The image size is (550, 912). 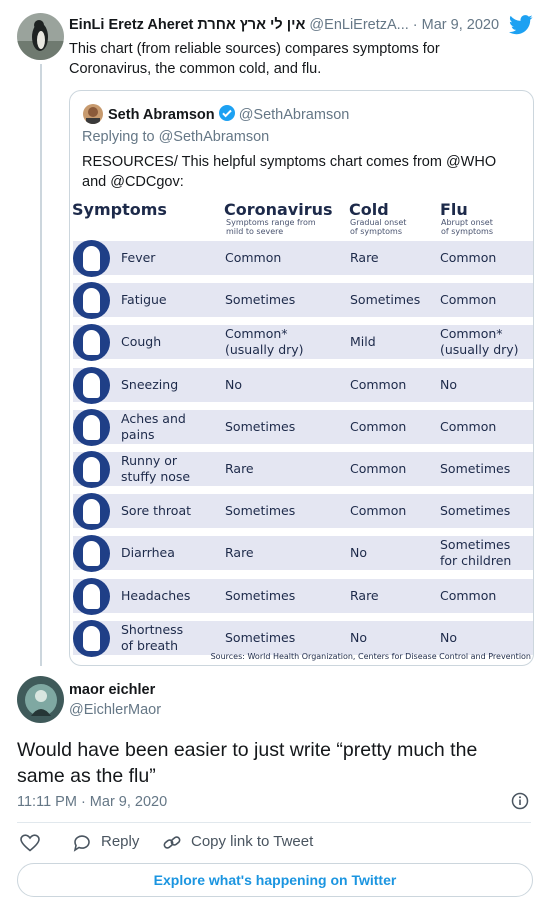 I want to click on cell-flu: No, so click(x=448, y=638).